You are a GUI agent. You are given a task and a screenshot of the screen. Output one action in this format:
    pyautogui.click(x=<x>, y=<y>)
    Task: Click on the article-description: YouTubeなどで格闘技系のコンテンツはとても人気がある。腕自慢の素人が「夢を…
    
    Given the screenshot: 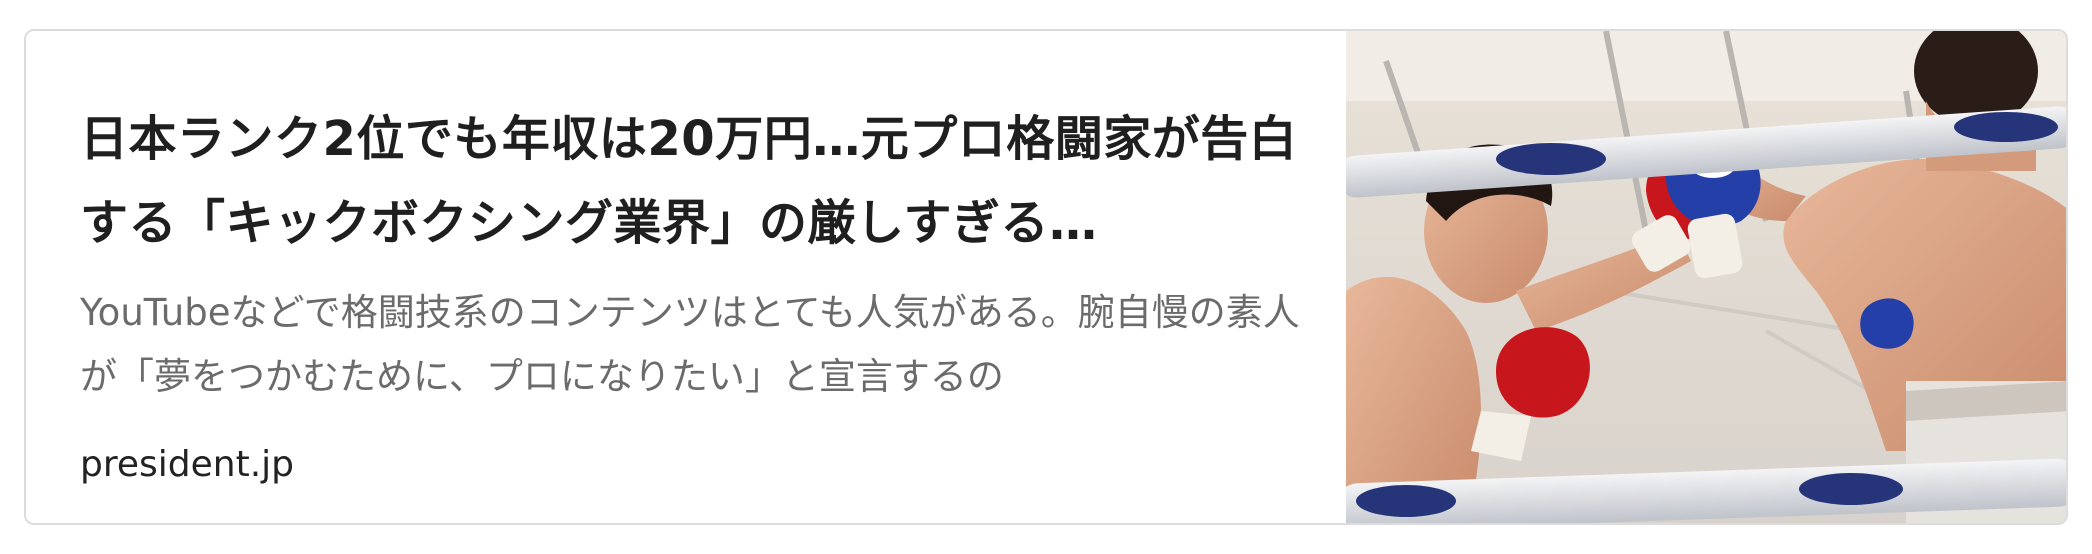 What is the action you would take?
    pyautogui.click(x=690, y=344)
    